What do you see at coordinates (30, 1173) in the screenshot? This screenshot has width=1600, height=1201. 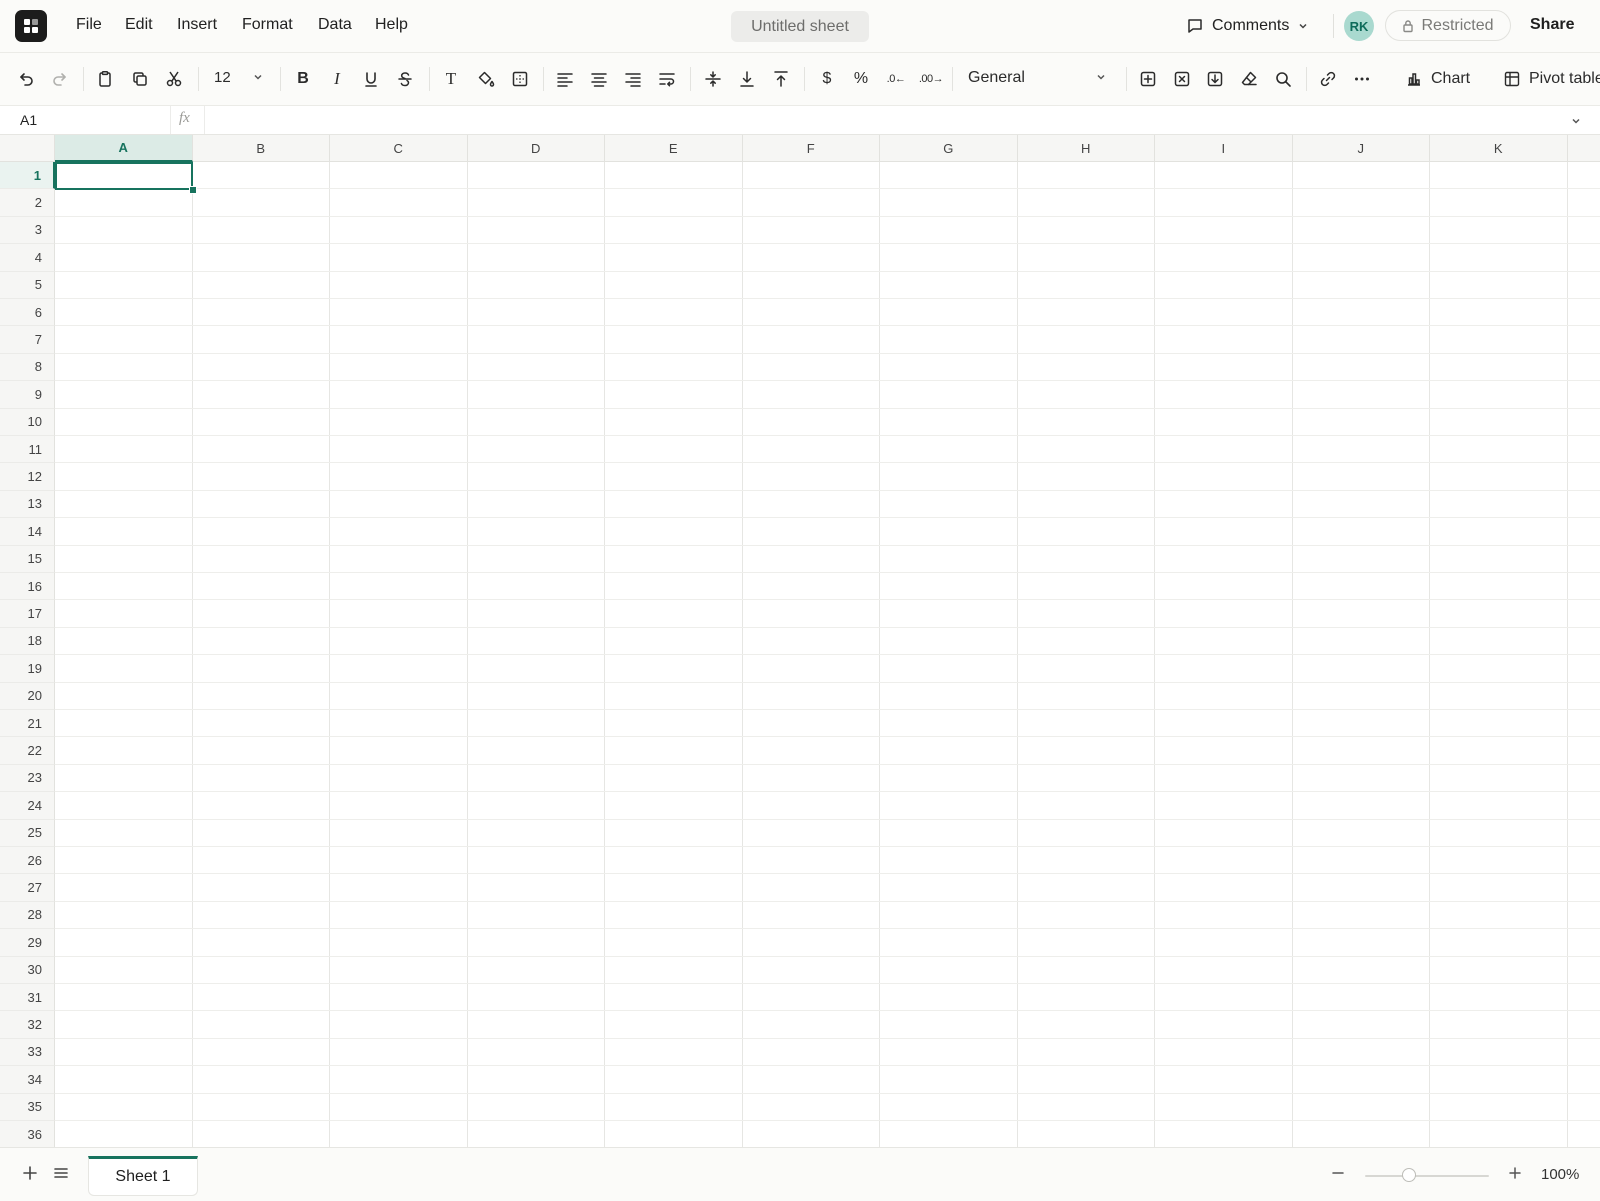 I see `add-sheet-icon` at bounding box center [30, 1173].